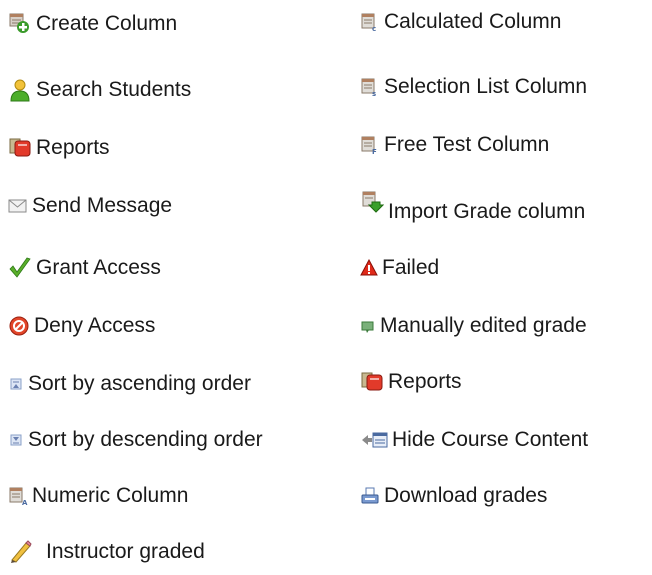  What do you see at coordinates (486, 86) in the screenshot?
I see `legend-label: Selection List Column` at bounding box center [486, 86].